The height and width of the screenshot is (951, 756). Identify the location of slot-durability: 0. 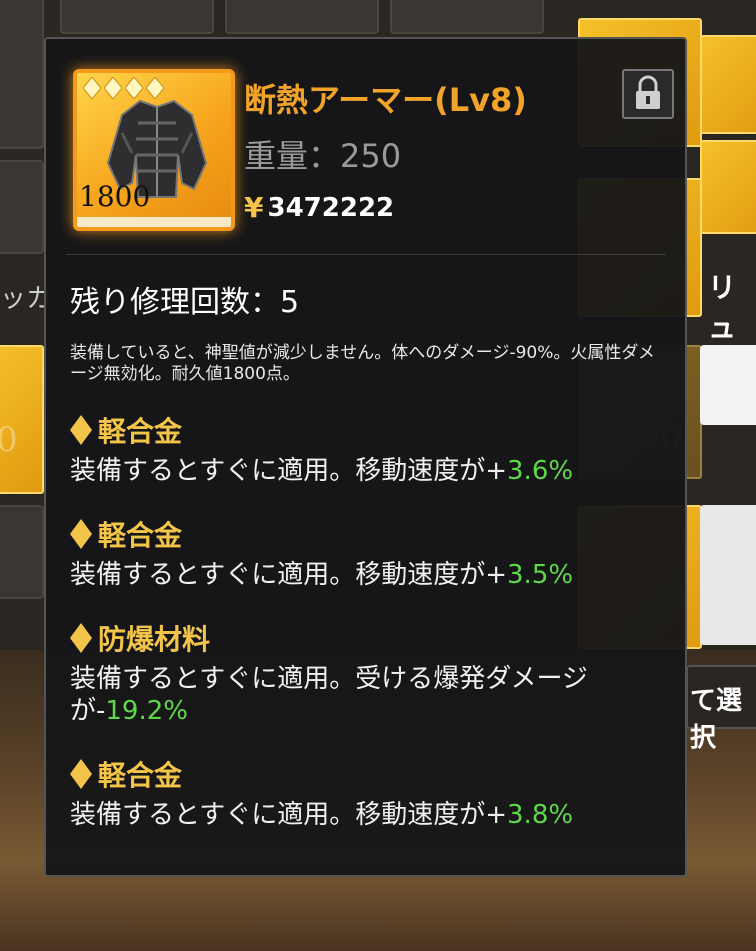
(9, 440).